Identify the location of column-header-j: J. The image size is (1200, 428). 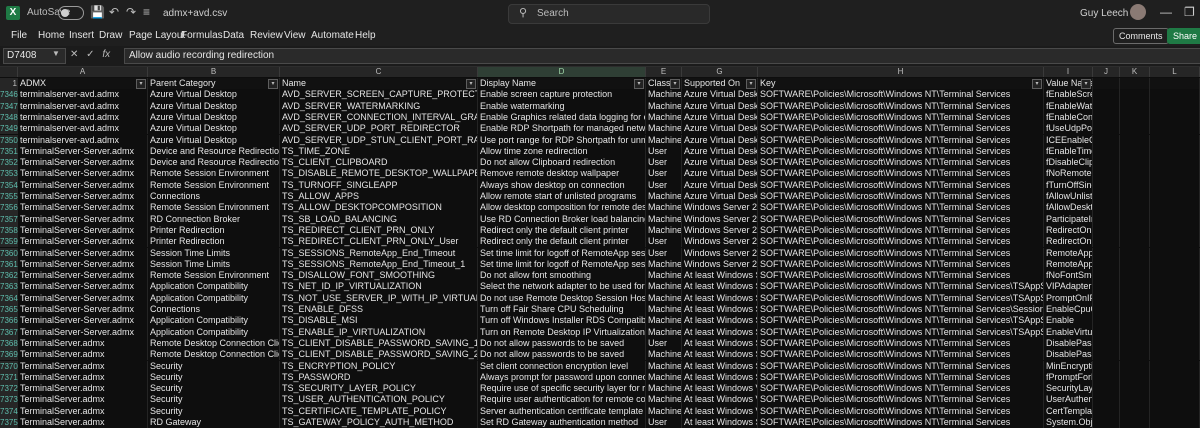
(1106, 72).